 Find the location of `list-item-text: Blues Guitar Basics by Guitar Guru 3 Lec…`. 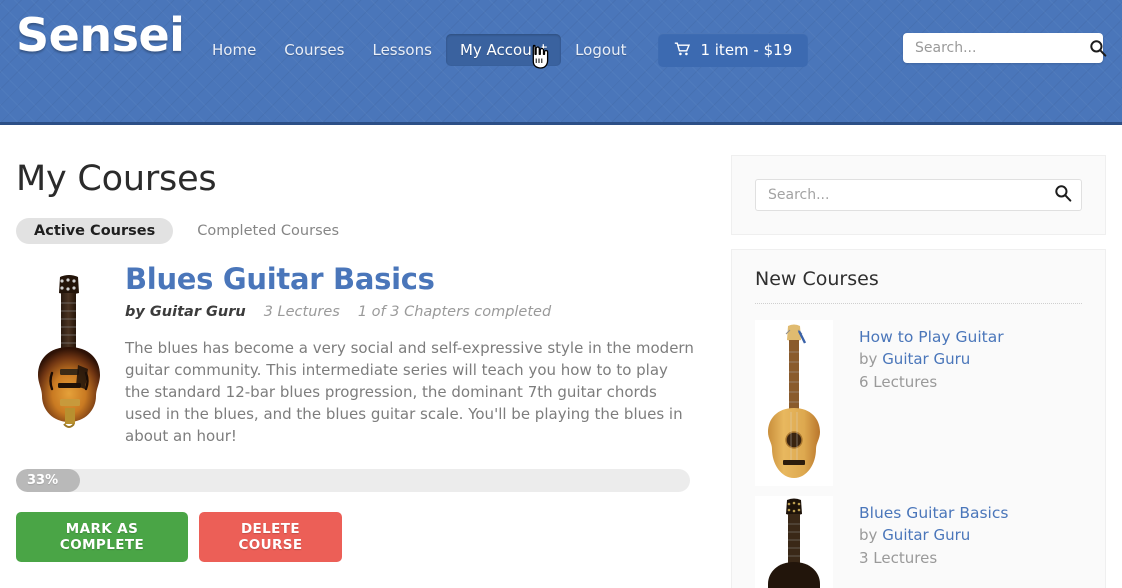

list-item-text: Blues Guitar Basics by Guitar Guru 3 Lec… is located at coordinates (933, 542).